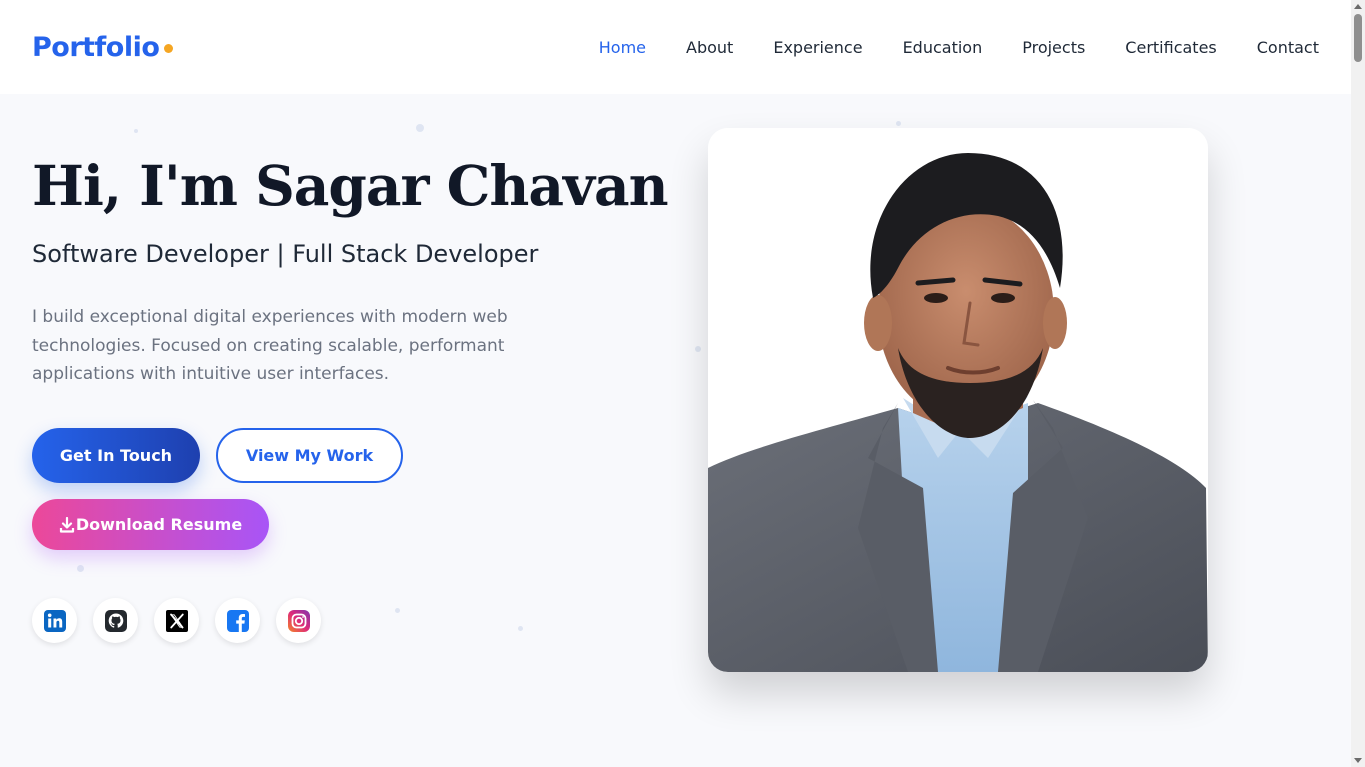 This screenshot has width=1365, height=767. Describe the element at coordinates (817, 47) in the screenshot. I see `nav-link-experience: Experience` at that location.